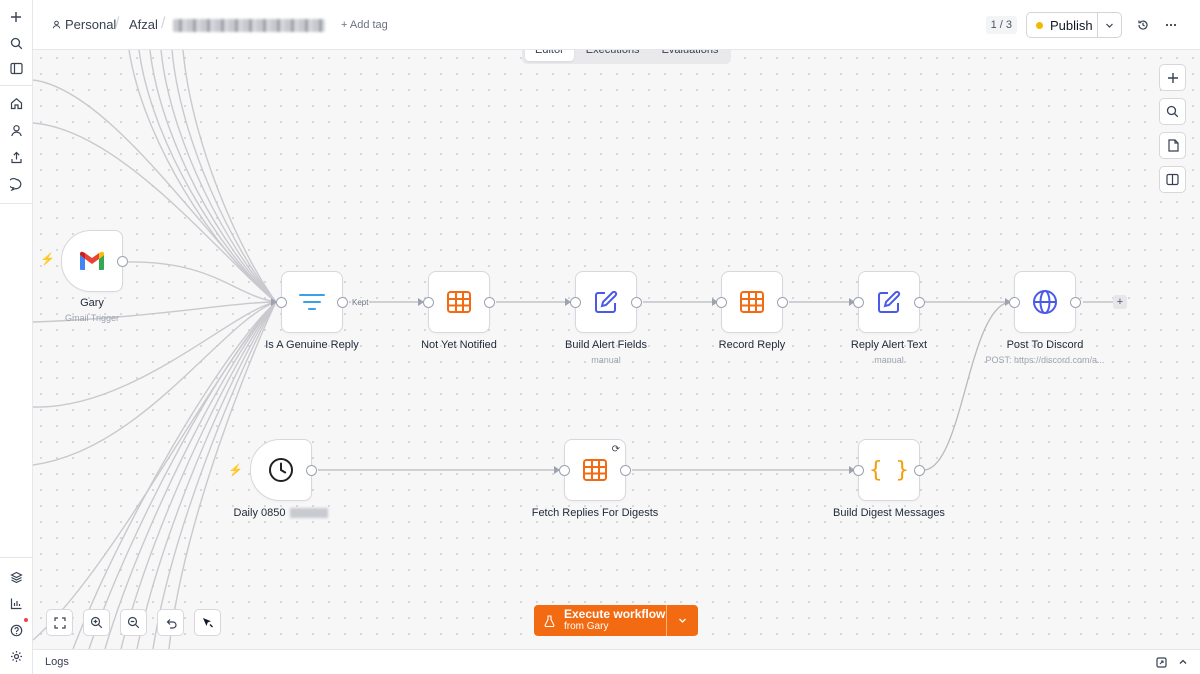  Describe the element at coordinates (1039, 25) in the screenshot. I see `publish-status-dot` at that location.